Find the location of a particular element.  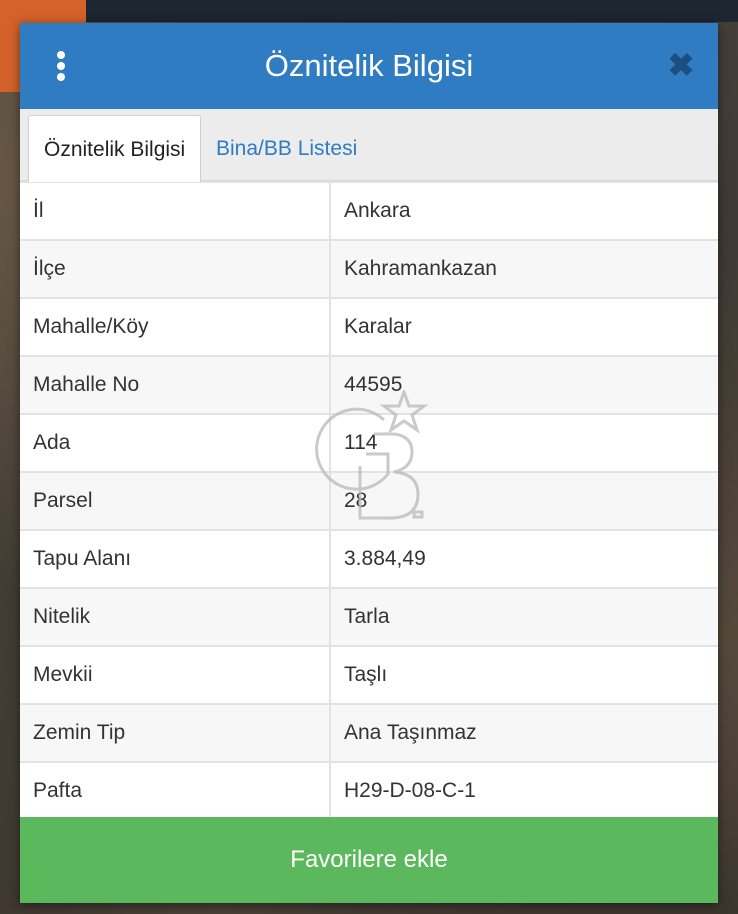

table-row: İl Ankara is located at coordinates (369, 211).